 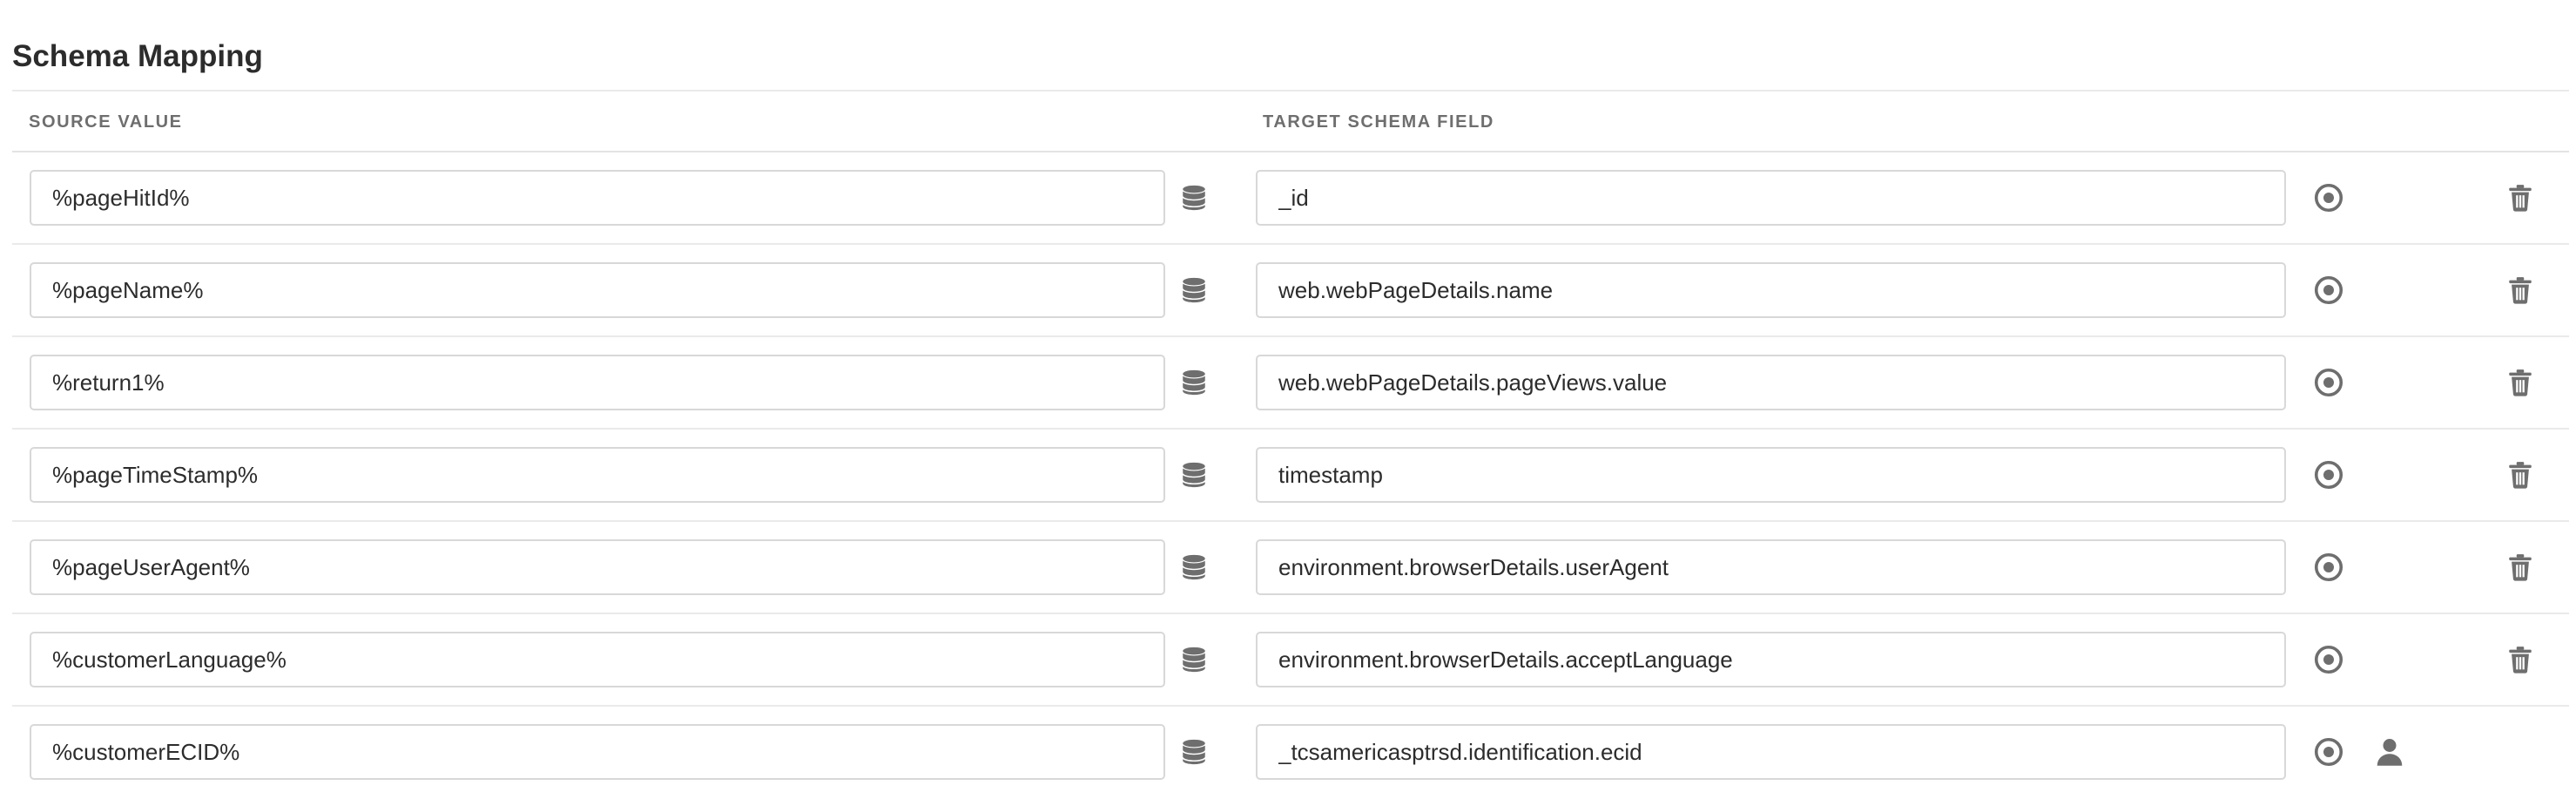 I want to click on table-header: SOURCE VALUE TARGET SCHEMA FIELD, so click(x=1290, y=121).